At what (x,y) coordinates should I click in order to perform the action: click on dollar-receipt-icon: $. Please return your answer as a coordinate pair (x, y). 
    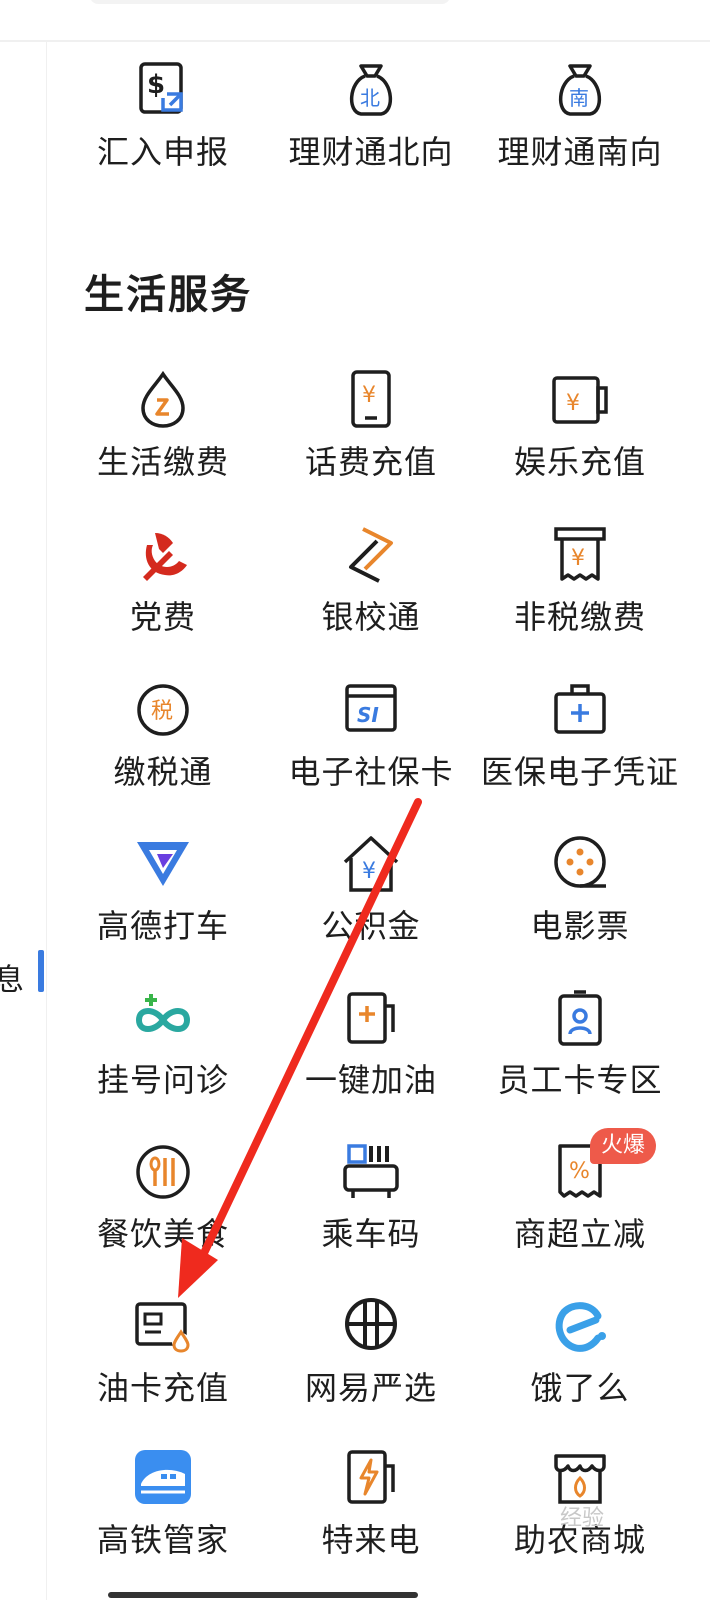
    Looking at the image, I should click on (163, 90).